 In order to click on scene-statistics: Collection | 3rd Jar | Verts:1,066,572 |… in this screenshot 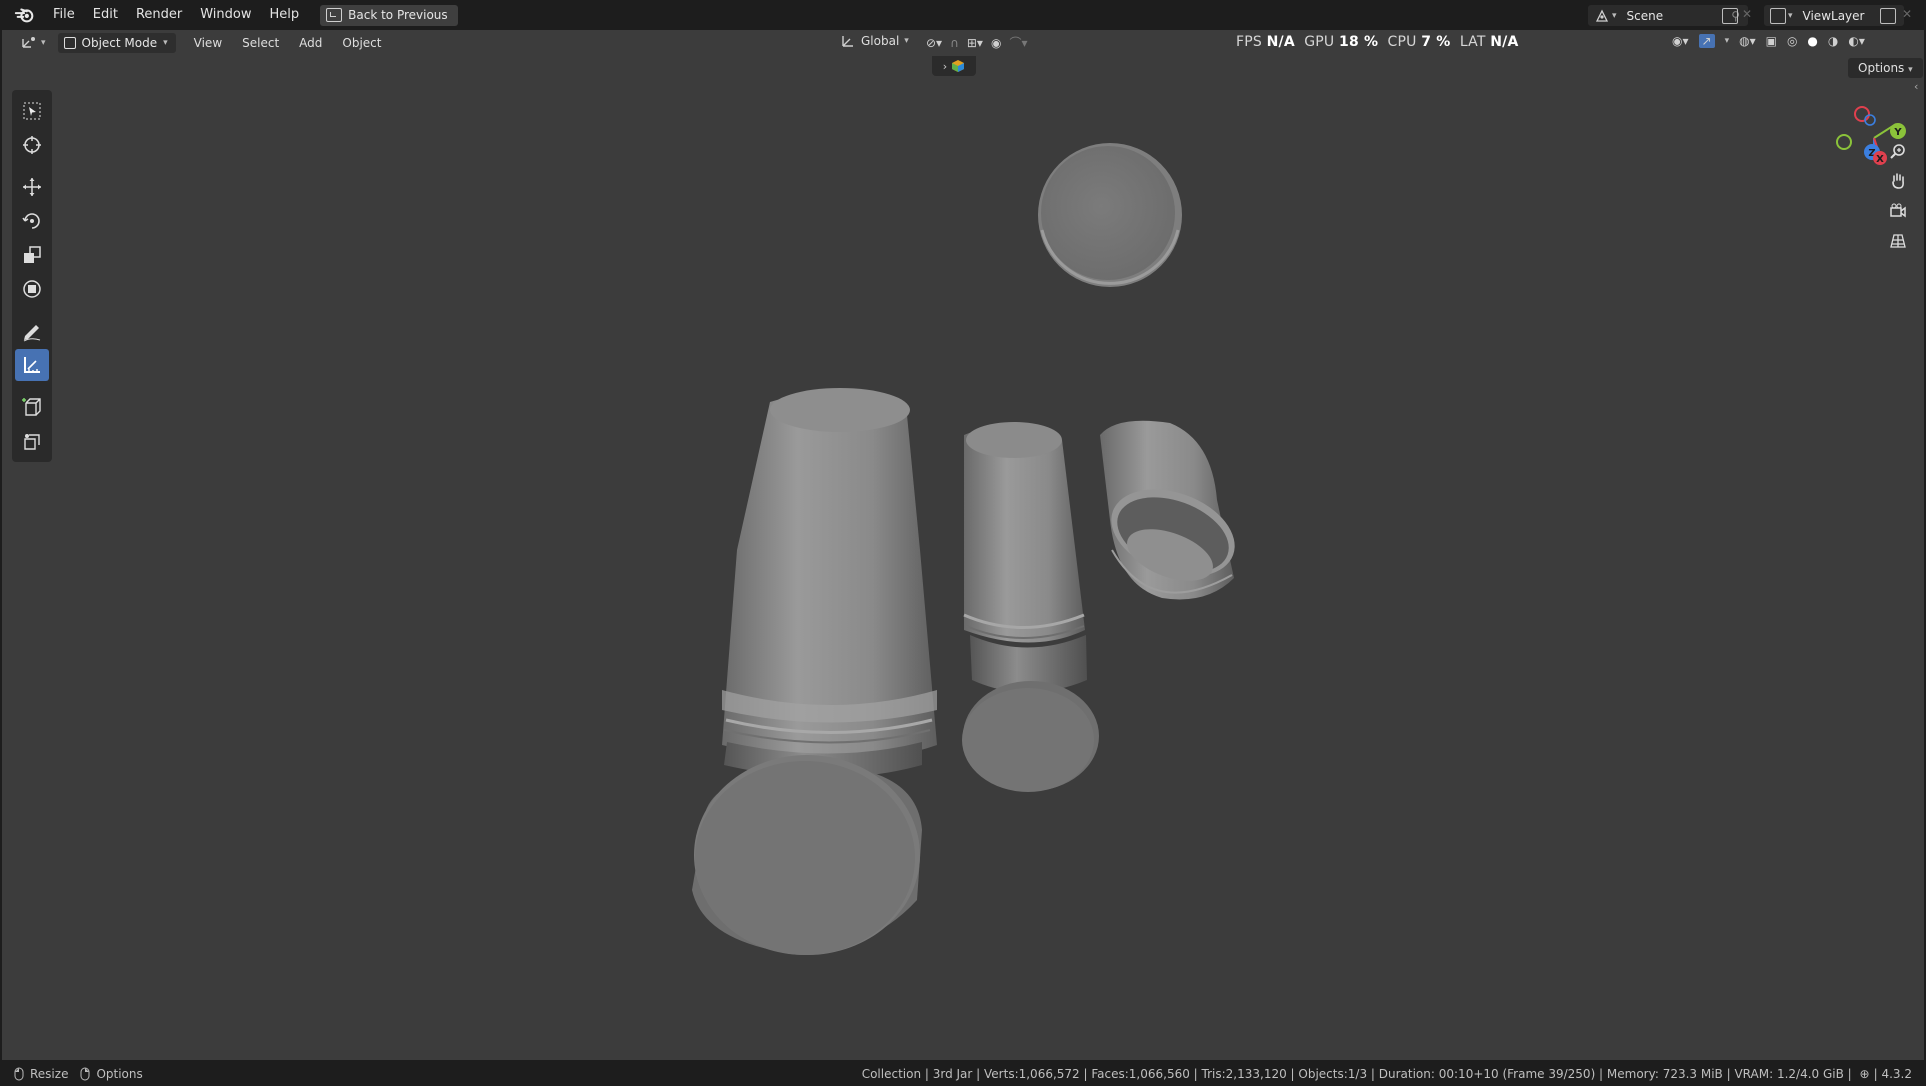, I will do `click(1386, 1074)`.